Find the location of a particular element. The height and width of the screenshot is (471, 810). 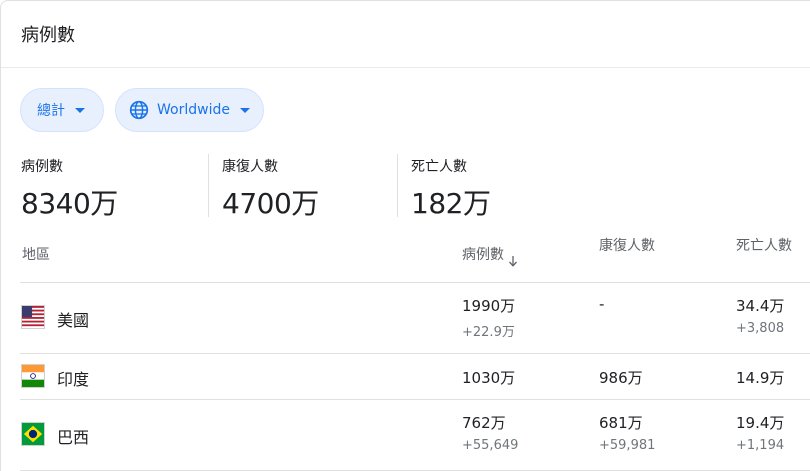

recovered-value: 986万 is located at coordinates (621, 378).